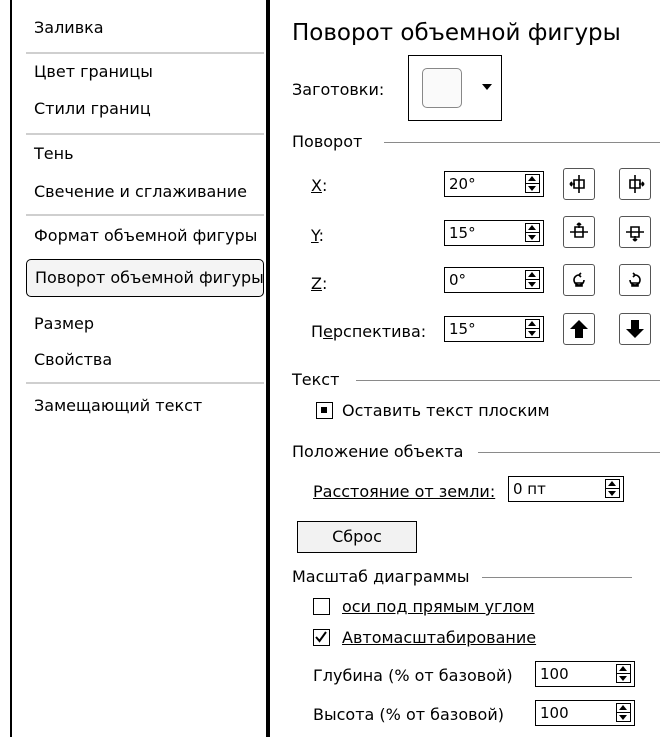 The width and height of the screenshot is (660, 737). Describe the element at coordinates (357, 537) in the screenshot. I see `reset-button: Сброс` at that location.